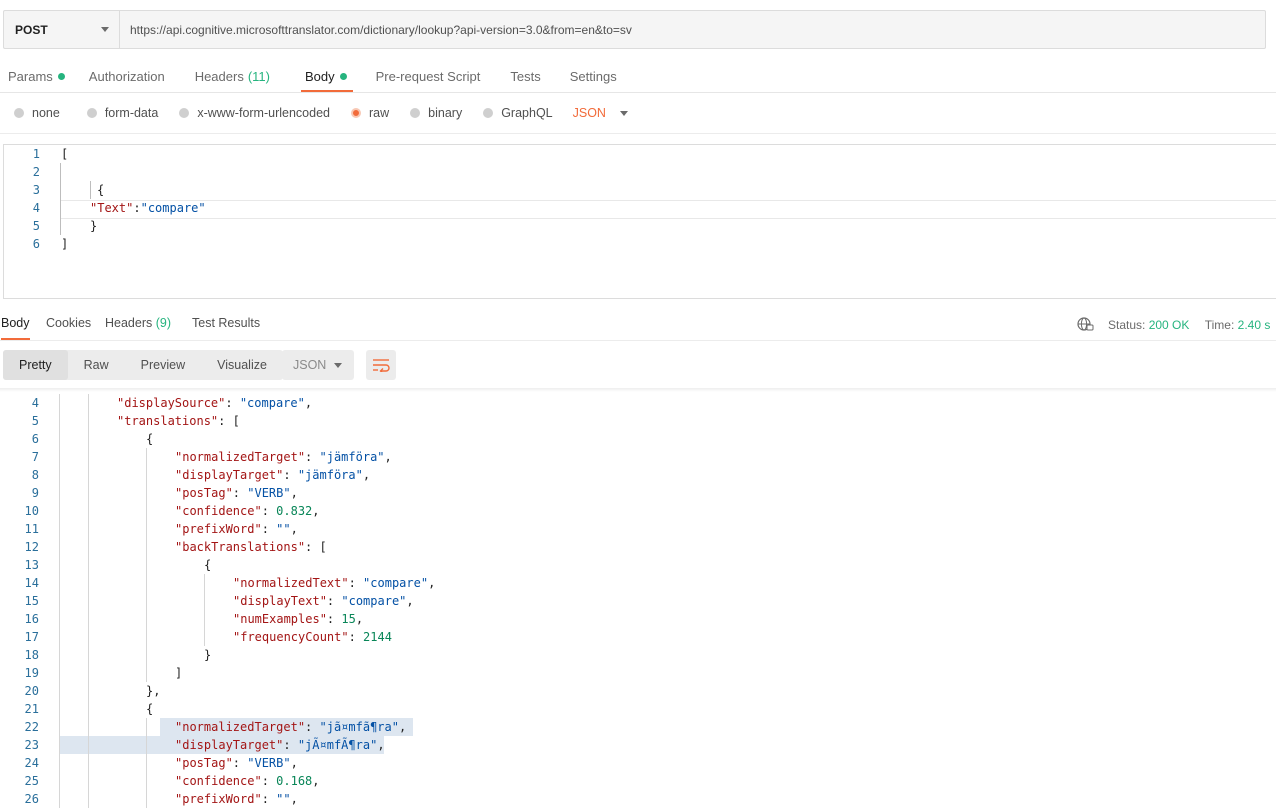 Image resolution: width=1276 pixels, height=809 pixels. I want to click on code-text: "numExamples": 15,, so click(298, 619).